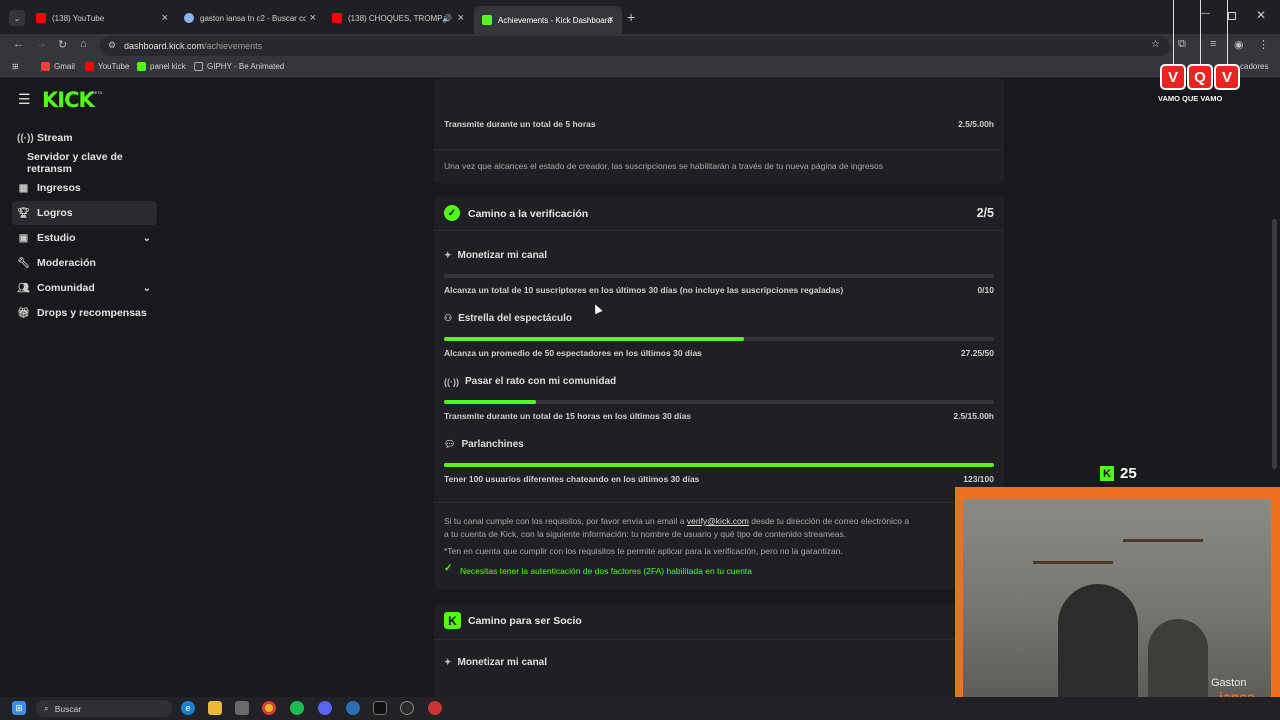  What do you see at coordinates (548, 20) in the screenshot?
I see `tab-kick-achievements: Achievements - Kick Dashboard ×` at bounding box center [548, 20].